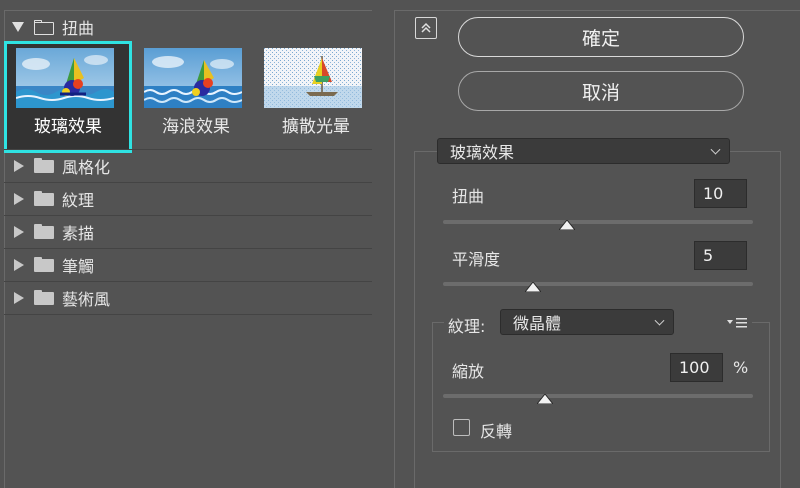  What do you see at coordinates (696, 367) in the screenshot?
I see `scaling-input: 100` at bounding box center [696, 367].